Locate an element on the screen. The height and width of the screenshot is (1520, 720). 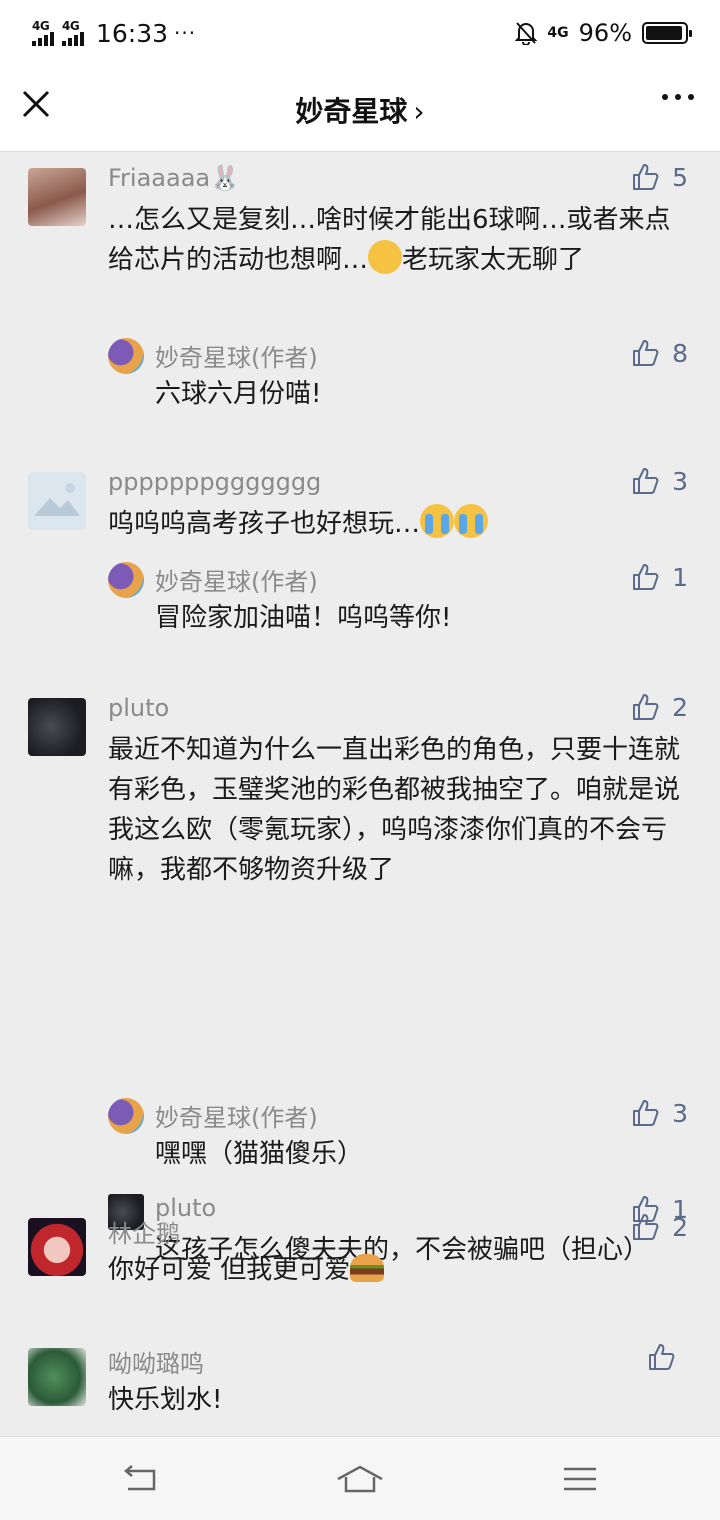
clock: 16:33 is located at coordinates (132, 33).